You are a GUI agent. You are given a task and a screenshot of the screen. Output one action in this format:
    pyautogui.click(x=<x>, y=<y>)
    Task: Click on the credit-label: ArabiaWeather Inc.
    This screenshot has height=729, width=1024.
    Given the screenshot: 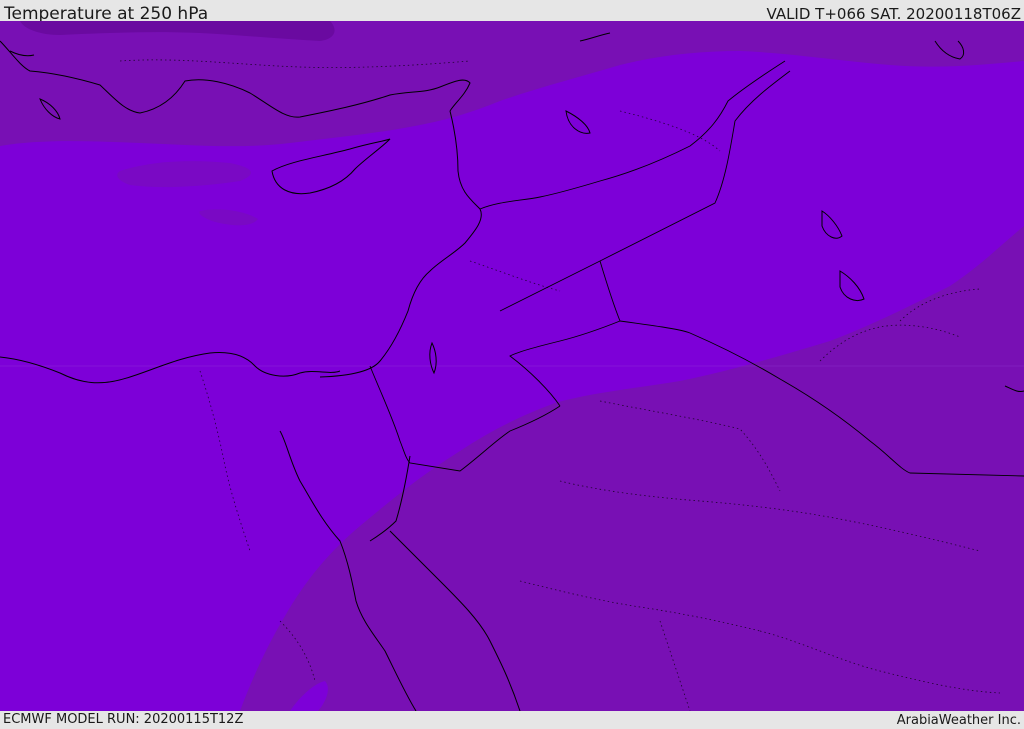 What is the action you would take?
    pyautogui.click(x=958, y=720)
    